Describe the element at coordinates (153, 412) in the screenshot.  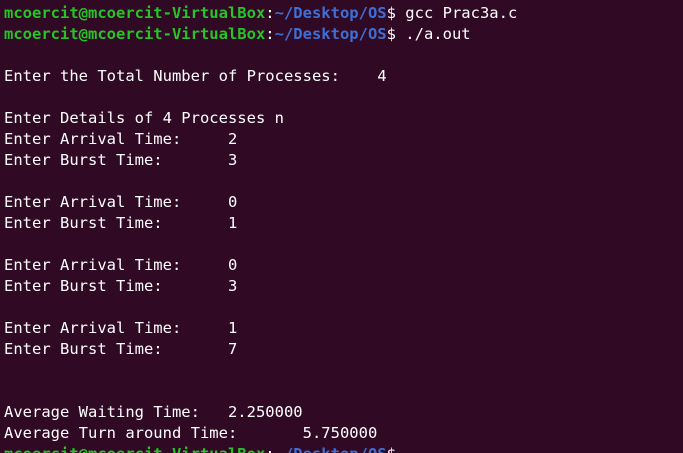
I see `output-line: Average Waiting Time: 2.250000` at that location.